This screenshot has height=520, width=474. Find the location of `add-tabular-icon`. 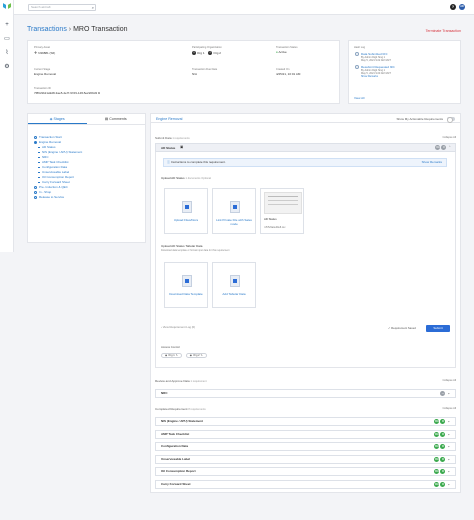

add-tabular-icon is located at coordinates (235, 281).